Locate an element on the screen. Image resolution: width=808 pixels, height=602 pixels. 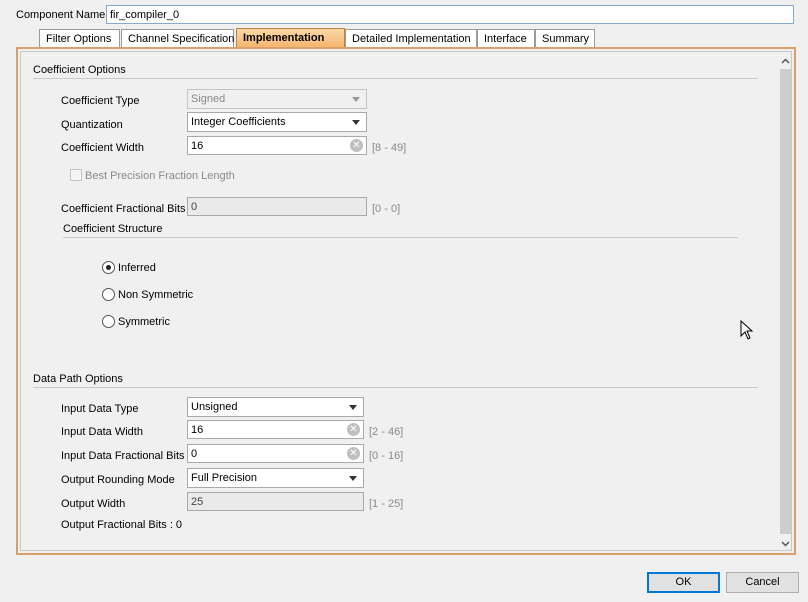
coefficient-type-select: Signed is located at coordinates (277, 99).